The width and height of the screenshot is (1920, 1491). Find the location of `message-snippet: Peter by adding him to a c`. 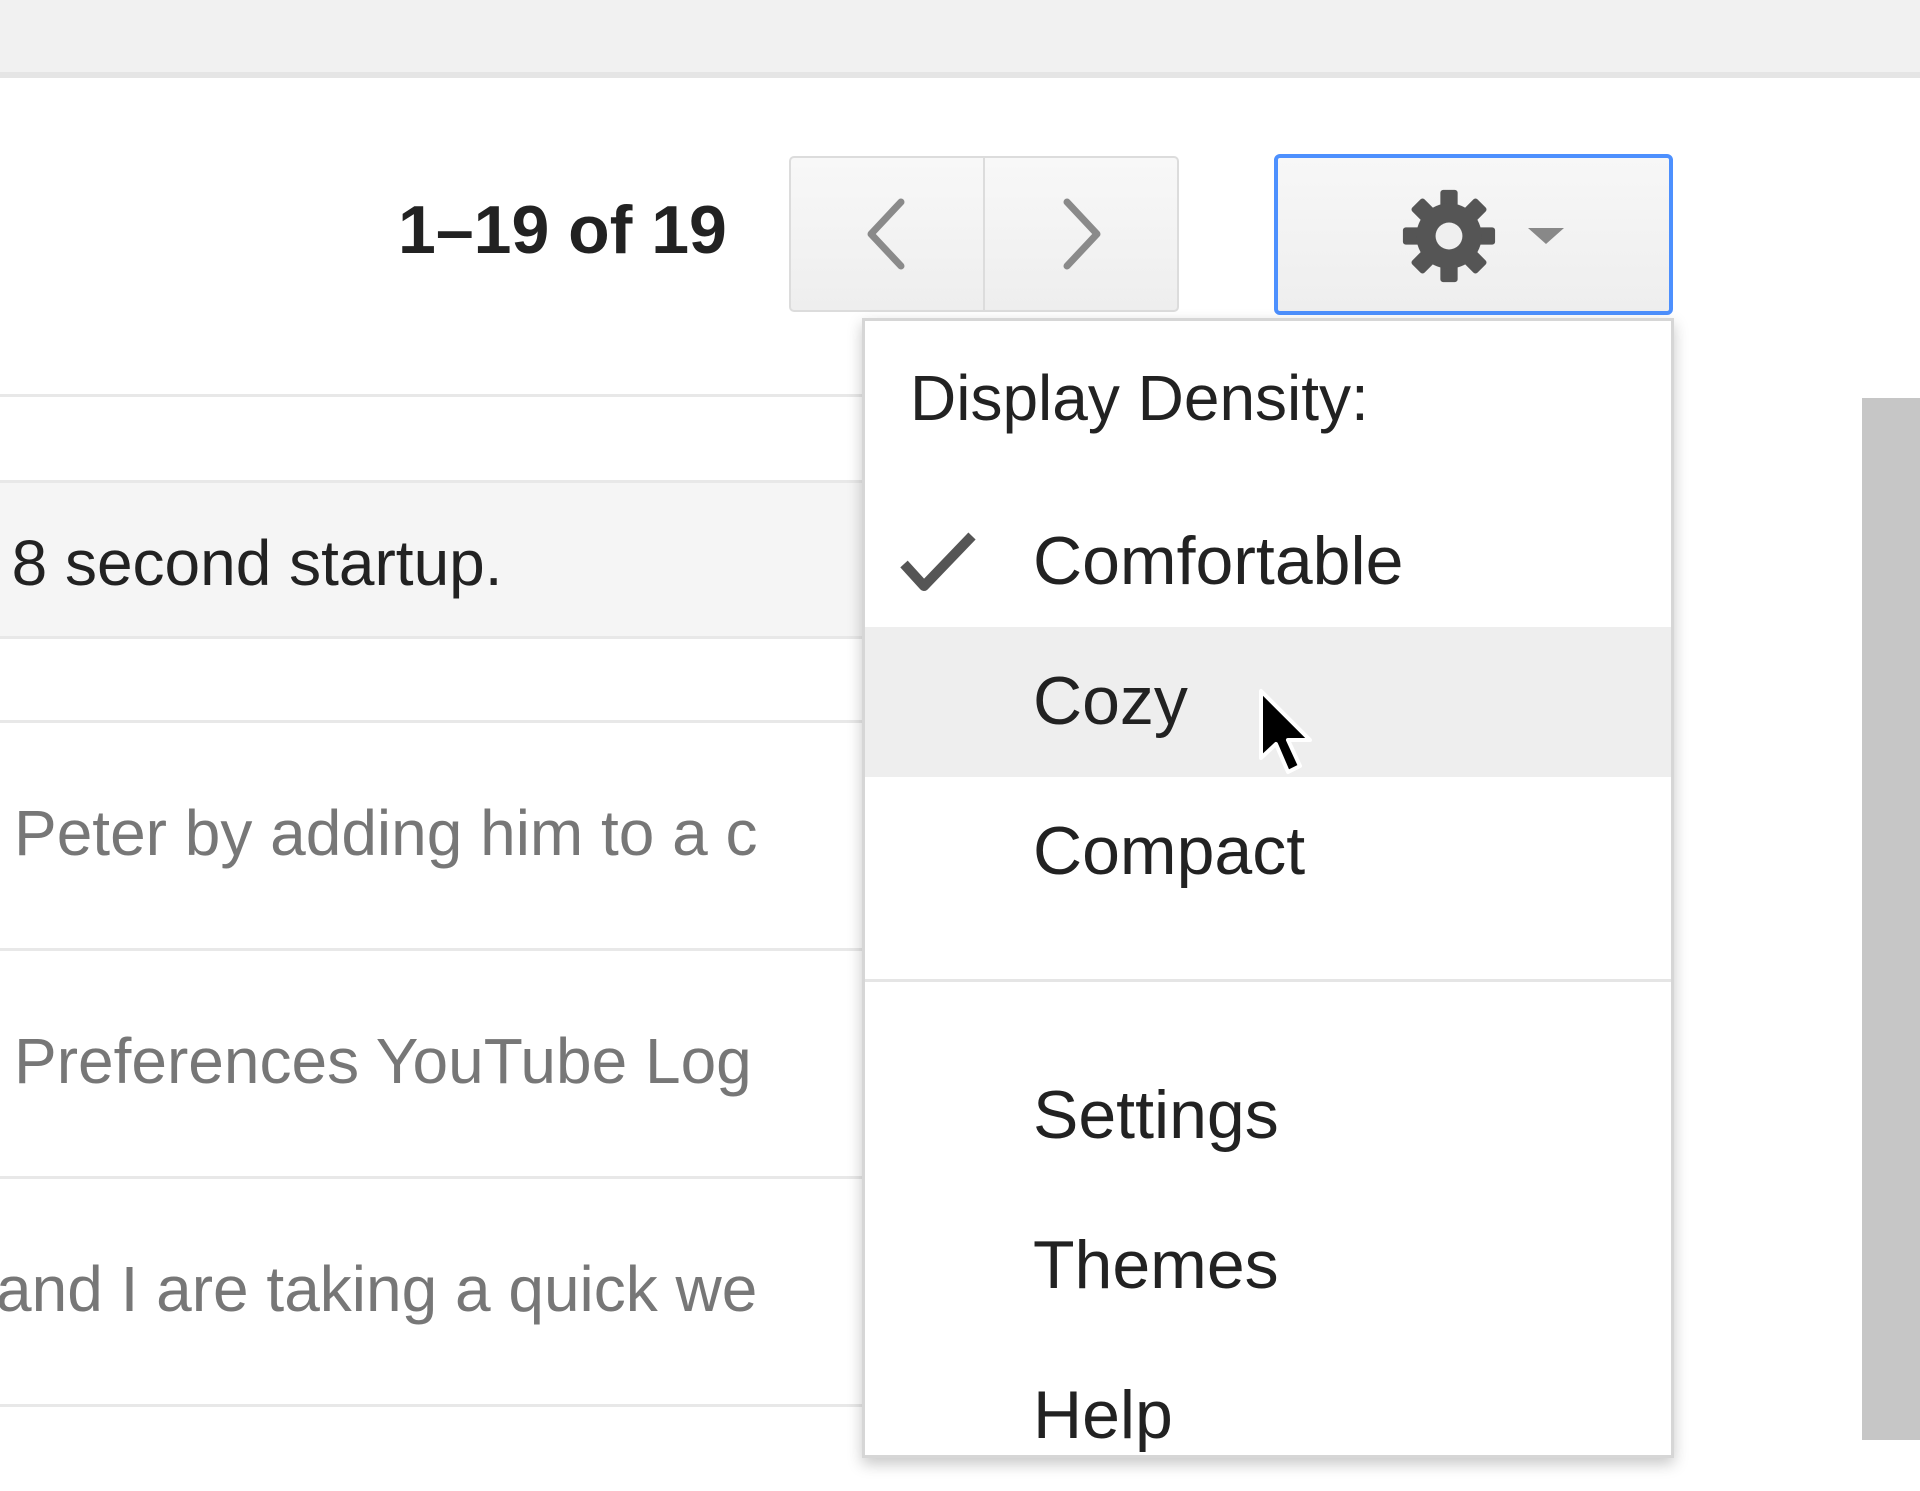

message-snippet: Peter by adding him to a c is located at coordinates (386, 833).